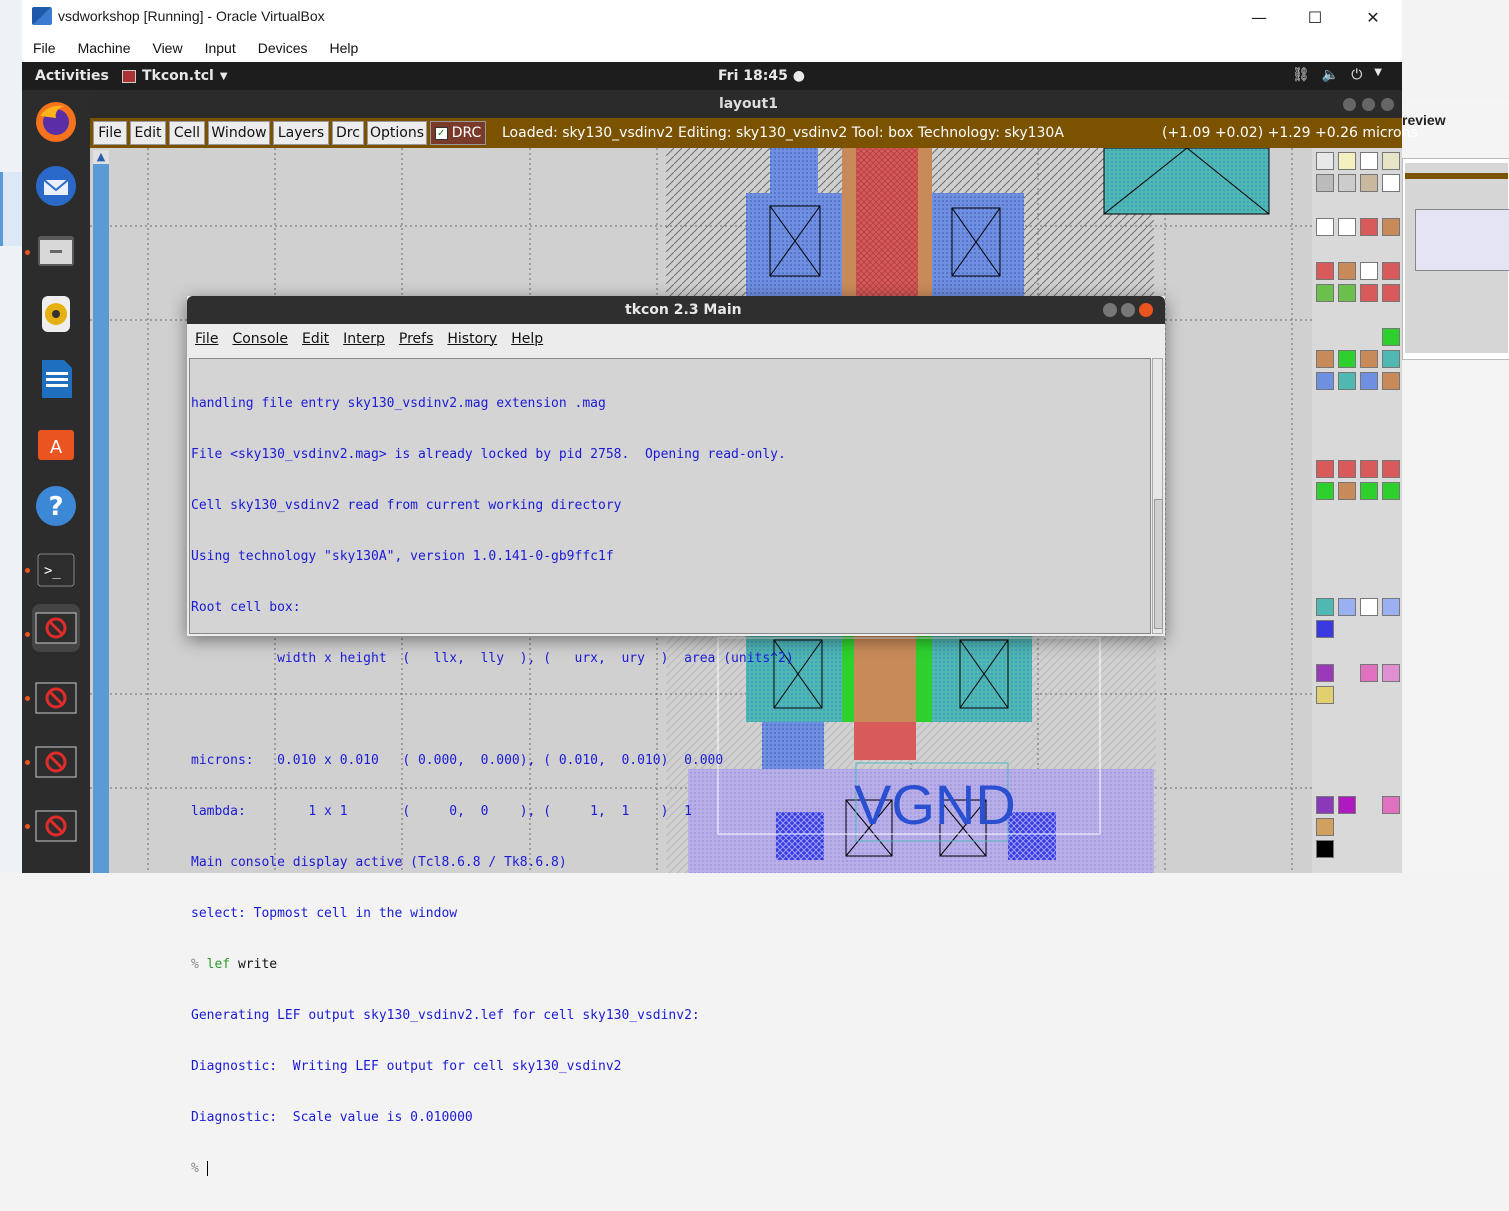 The image size is (1509, 1211). What do you see at coordinates (314, 339) in the screenshot?
I see `tkcon-menu-edit: Edit` at bounding box center [314, 339].